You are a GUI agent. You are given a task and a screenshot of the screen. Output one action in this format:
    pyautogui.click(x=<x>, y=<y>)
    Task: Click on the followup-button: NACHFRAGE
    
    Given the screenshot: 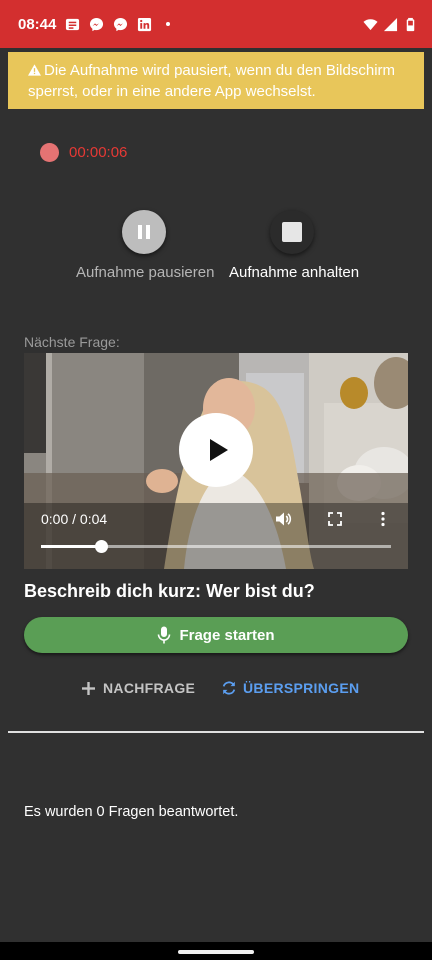 What is the action you would take?
    pyautogui.click(x=138, y=688)
    